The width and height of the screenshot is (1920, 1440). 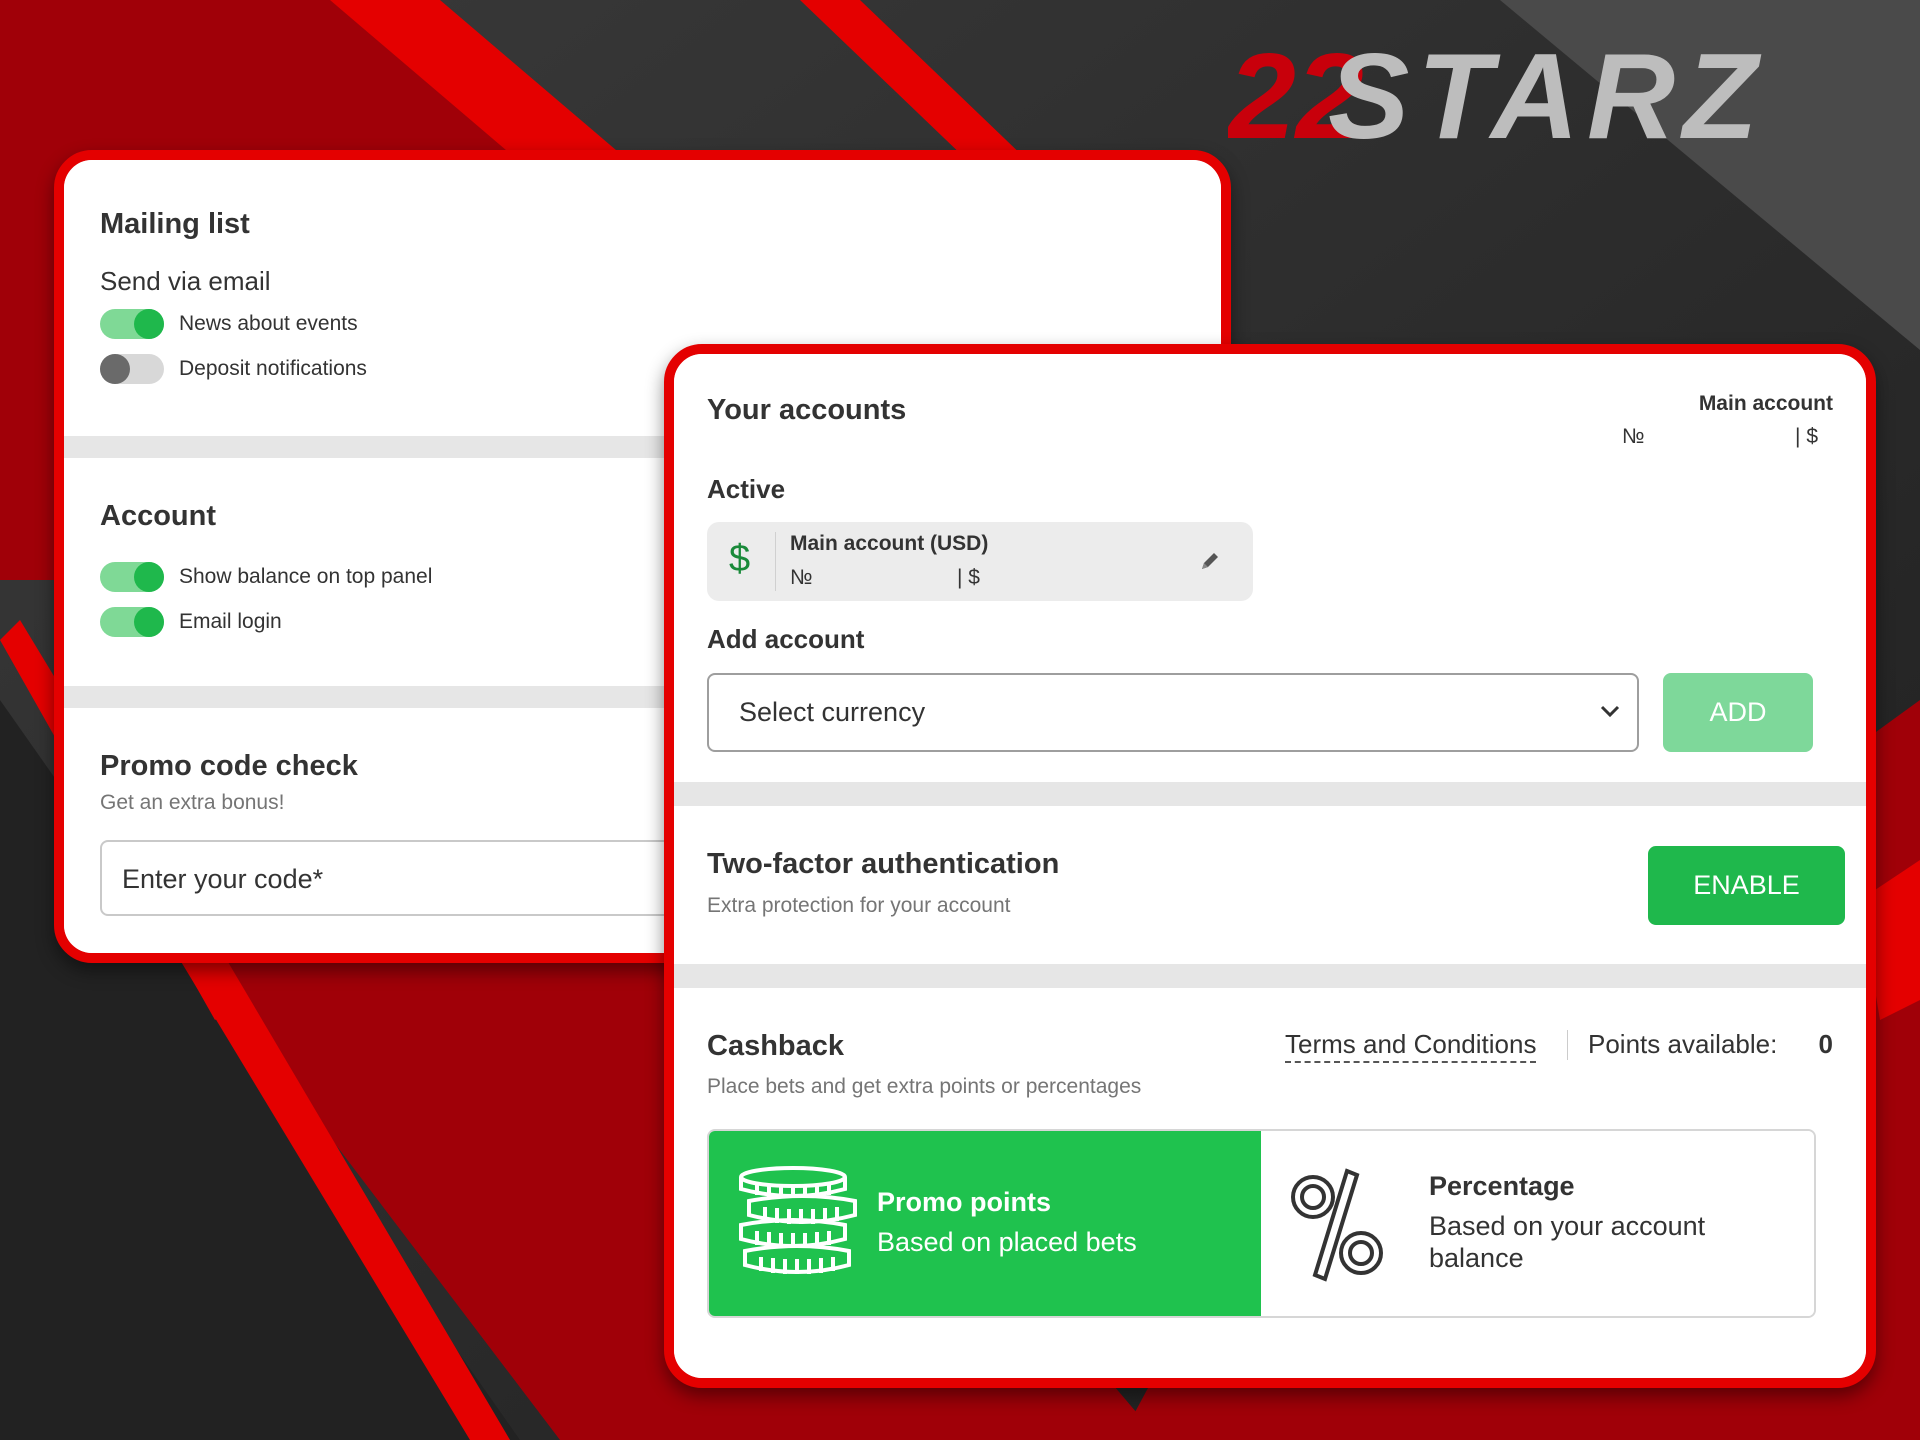 What do you see at coordinates (859, 905) in the screenshot?
I see `two-factor-subtitle: Extra protection for your account` at bounding box center [859, 905].